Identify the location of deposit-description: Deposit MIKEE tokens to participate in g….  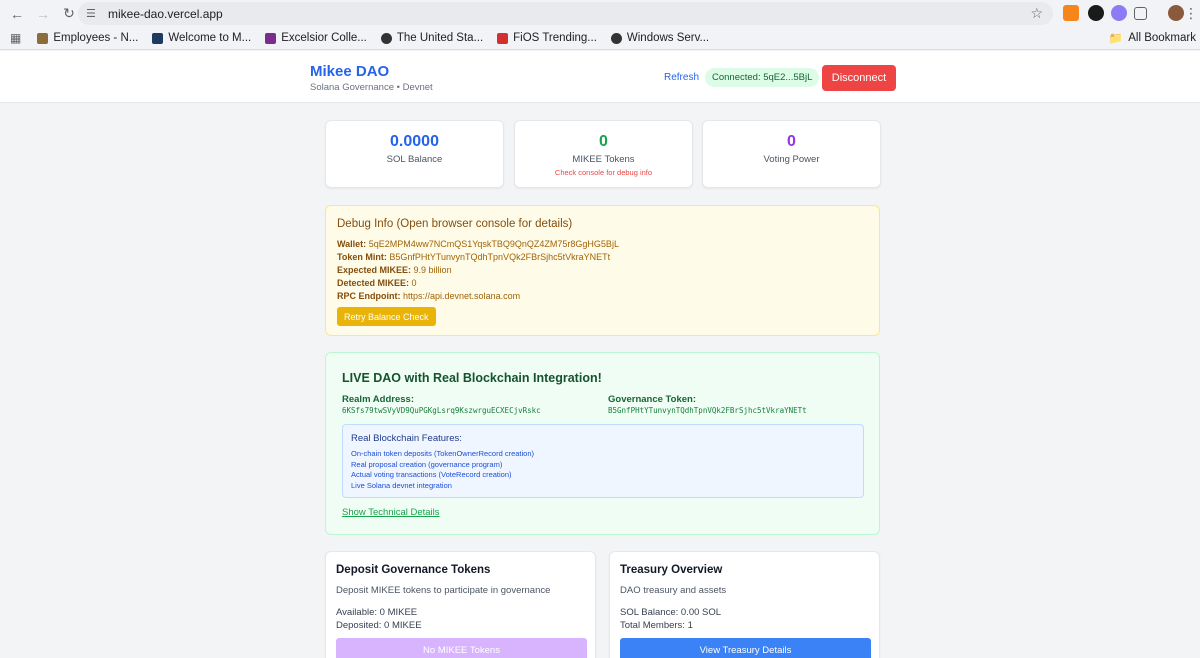
(443, 590).